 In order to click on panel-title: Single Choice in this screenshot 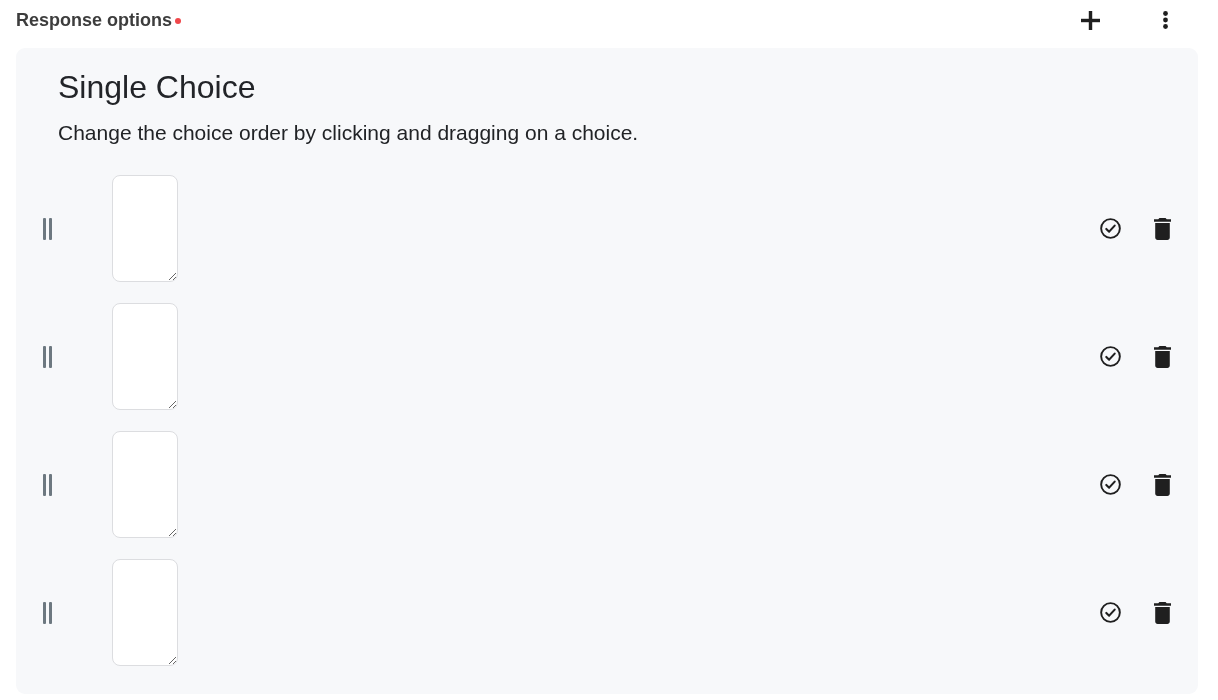, I will do `click(157, 87)`.